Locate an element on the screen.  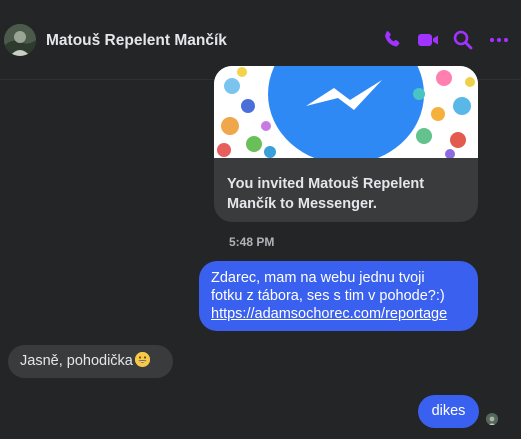
video-icon is located at coordinates (428, 40).